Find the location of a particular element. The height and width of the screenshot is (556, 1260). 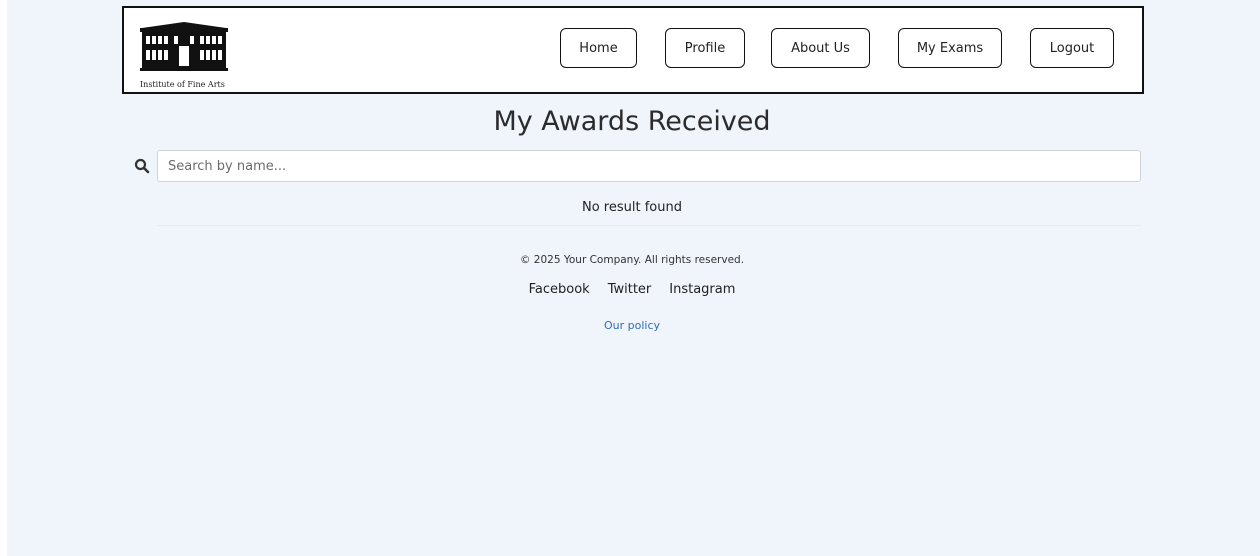

institute-logo: Institute of Fine Arts is located at coordinates (184, 53).